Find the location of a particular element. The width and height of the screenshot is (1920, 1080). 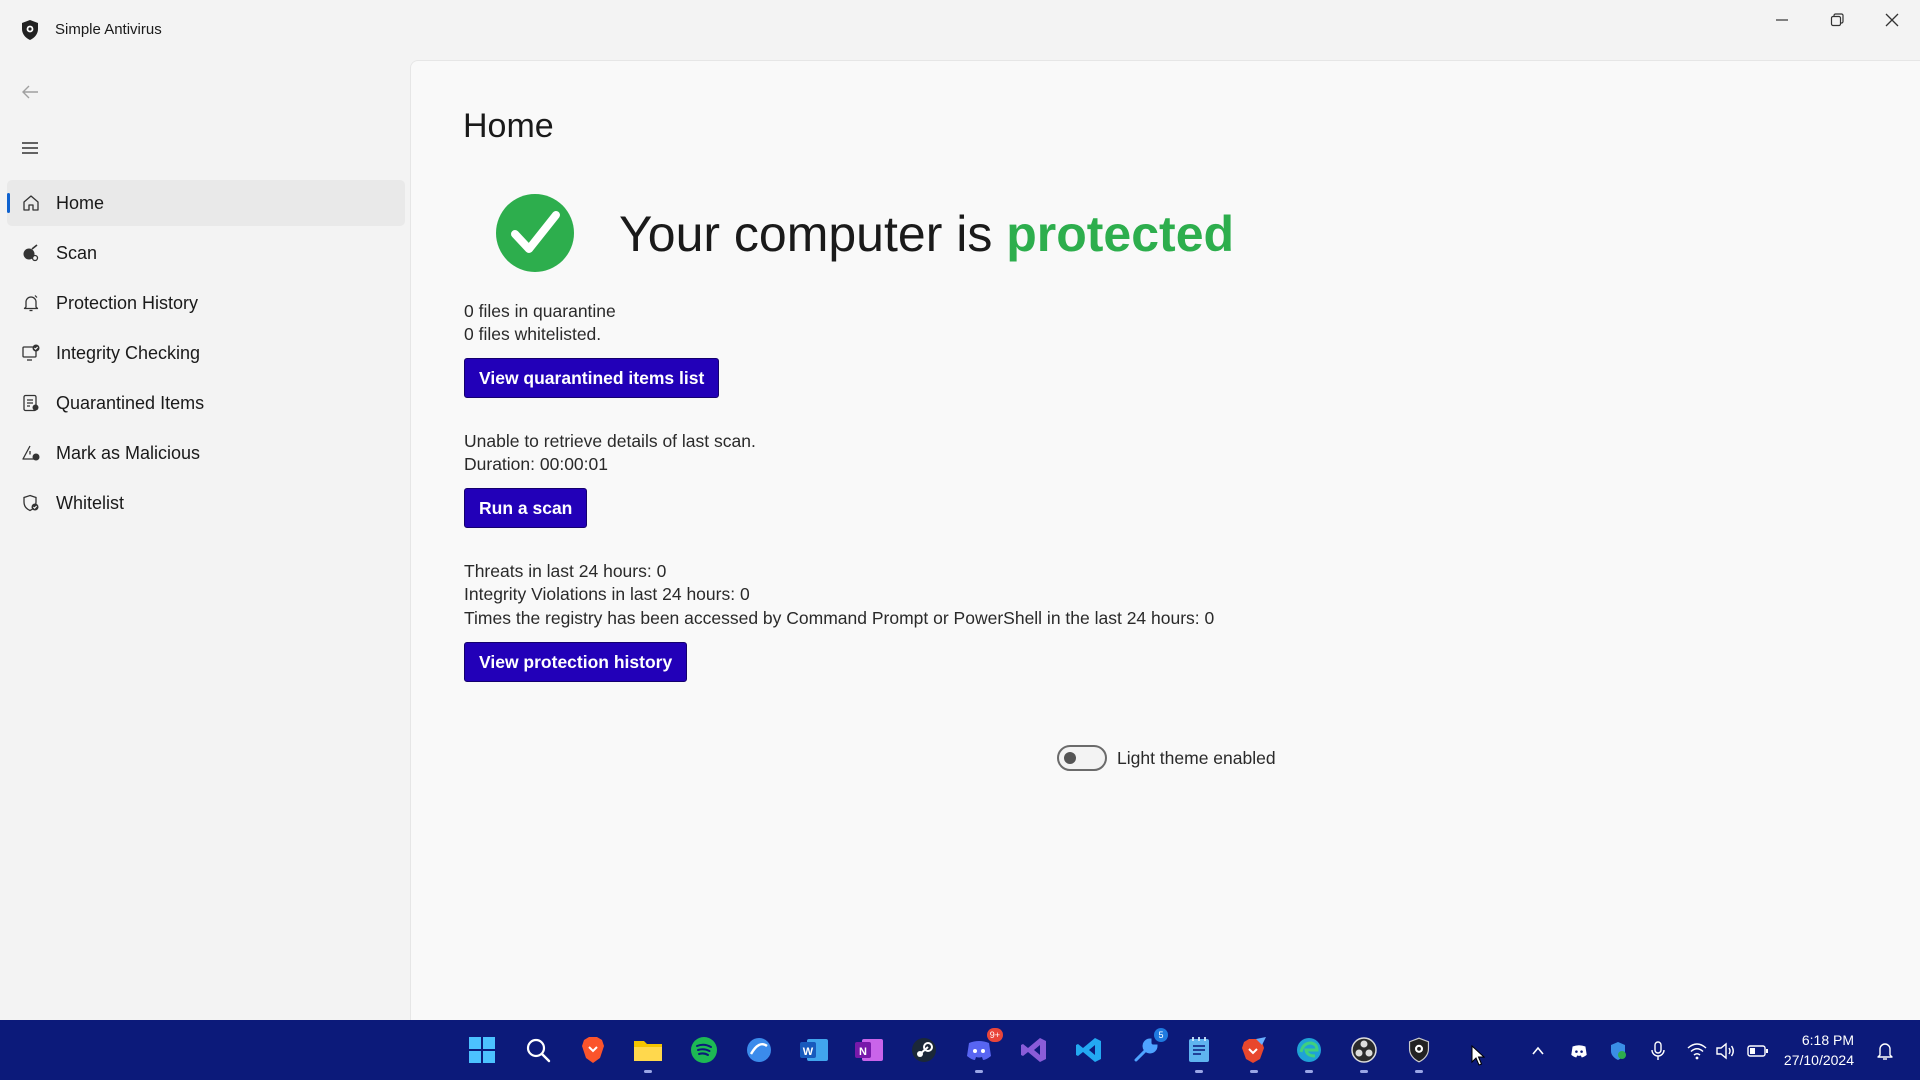

discord-tray-icon is located at coordinates (1579, 1051).